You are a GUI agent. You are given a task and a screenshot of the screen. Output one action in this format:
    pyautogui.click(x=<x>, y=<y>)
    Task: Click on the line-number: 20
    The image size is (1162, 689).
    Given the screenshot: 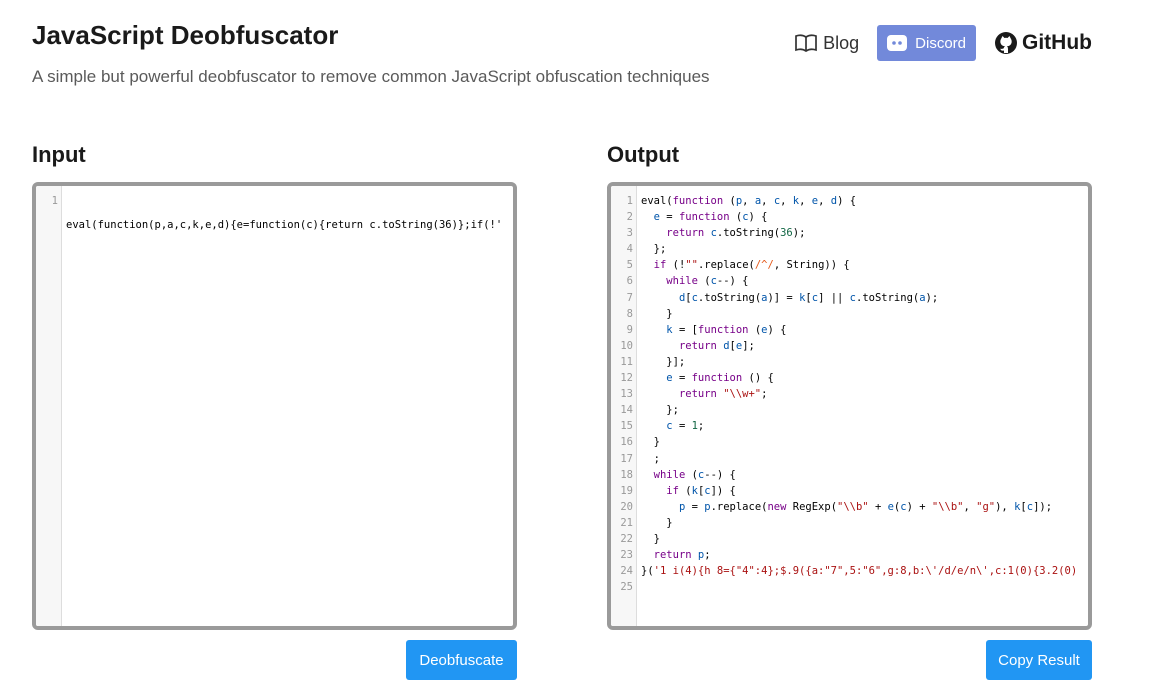 What is the action you would take?
    pyautogui.click(x=626, y=506)
    